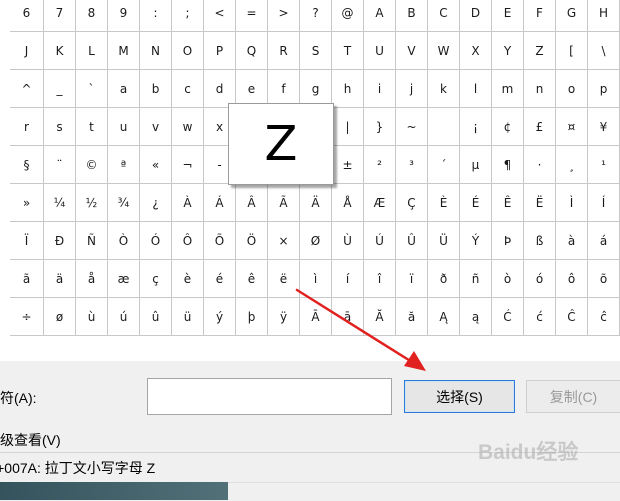  I want to click on char-cell: :, so click(156, 16).